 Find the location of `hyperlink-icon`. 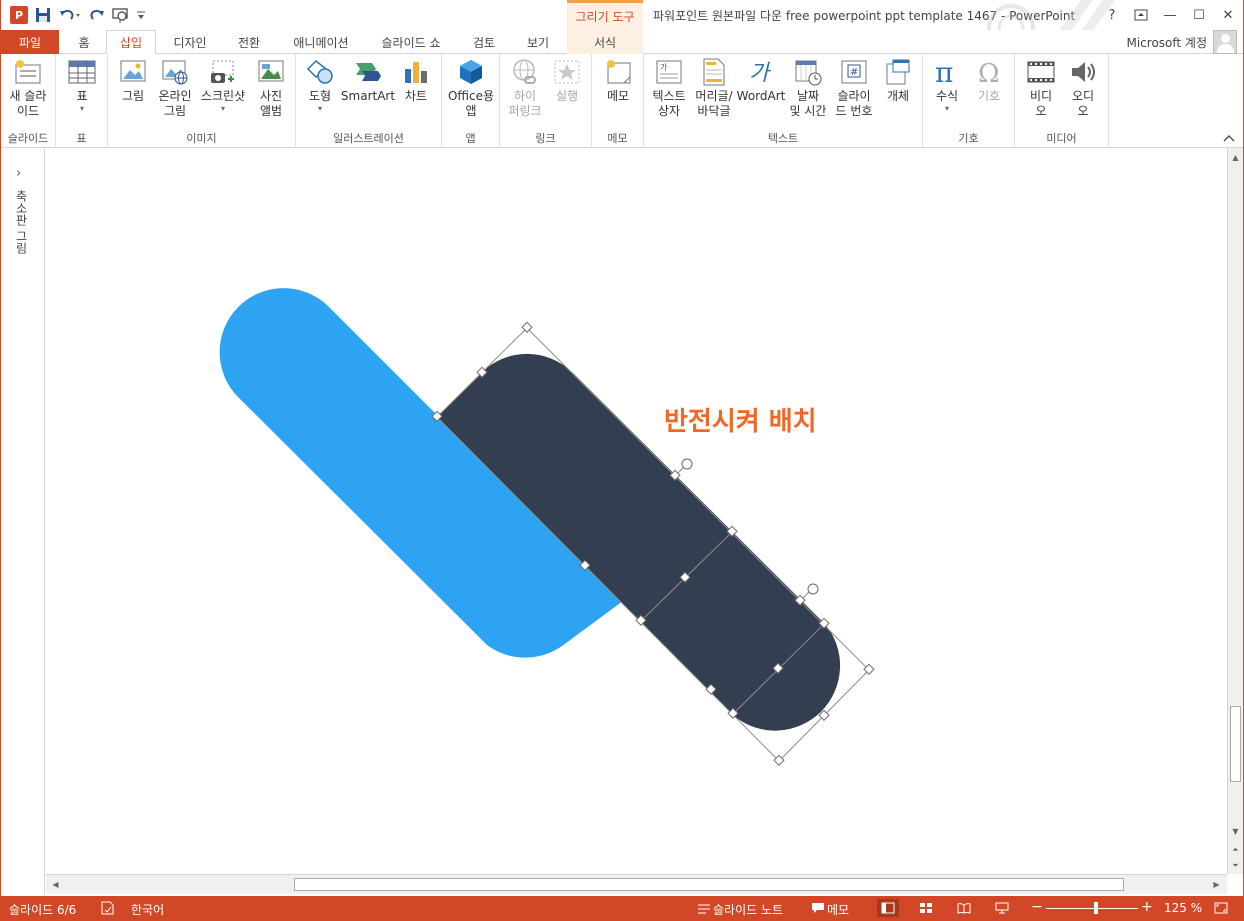

hyperlink-icon is located at coordinates (525, 72).